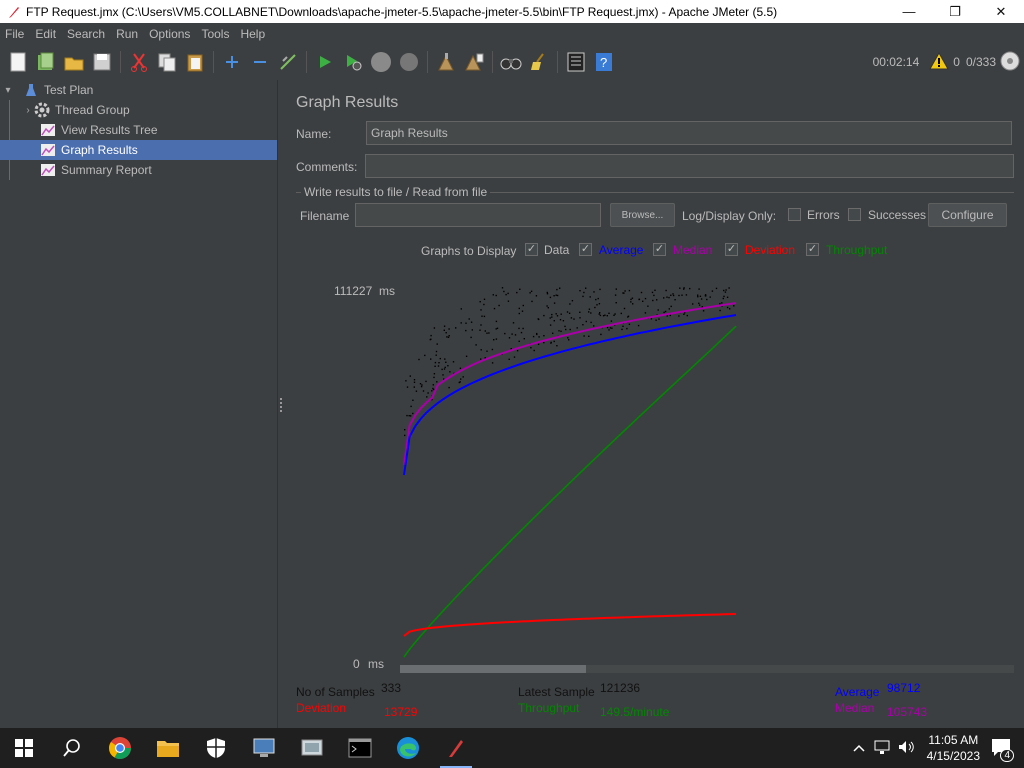 The height and width of the screenshot is (768, 1024). What do you see at coordinates (312, 748) in the screenshot?
I see `server-manager-icon` at bounding box center [312, 748].